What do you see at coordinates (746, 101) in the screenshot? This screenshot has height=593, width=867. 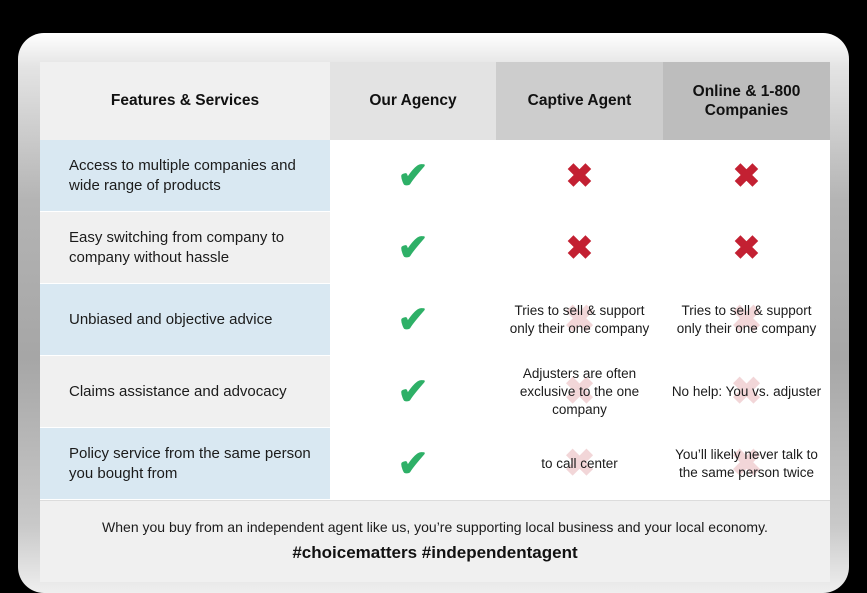 I see `column-header-online-companies: Online & 1-800 Companies` at bounding box center [746, 101].